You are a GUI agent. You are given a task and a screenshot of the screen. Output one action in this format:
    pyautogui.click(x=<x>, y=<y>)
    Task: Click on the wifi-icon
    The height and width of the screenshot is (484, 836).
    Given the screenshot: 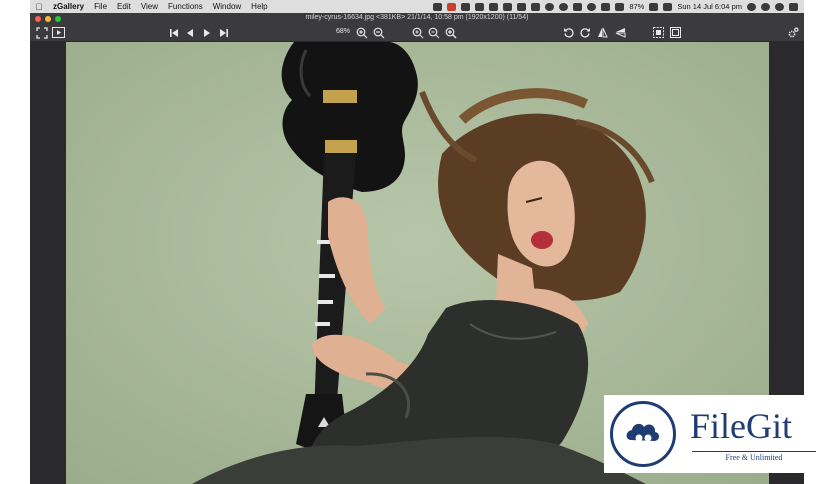 What is the action you would take?
    pyautogui.click(x=606, y=6)
    